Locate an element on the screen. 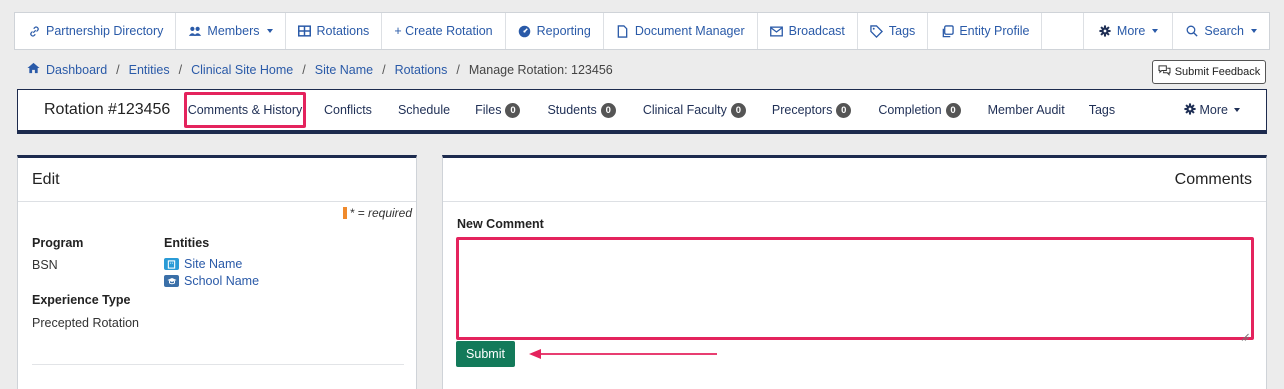  tab-schedule: Schedule is located at coordinates (424, 110).